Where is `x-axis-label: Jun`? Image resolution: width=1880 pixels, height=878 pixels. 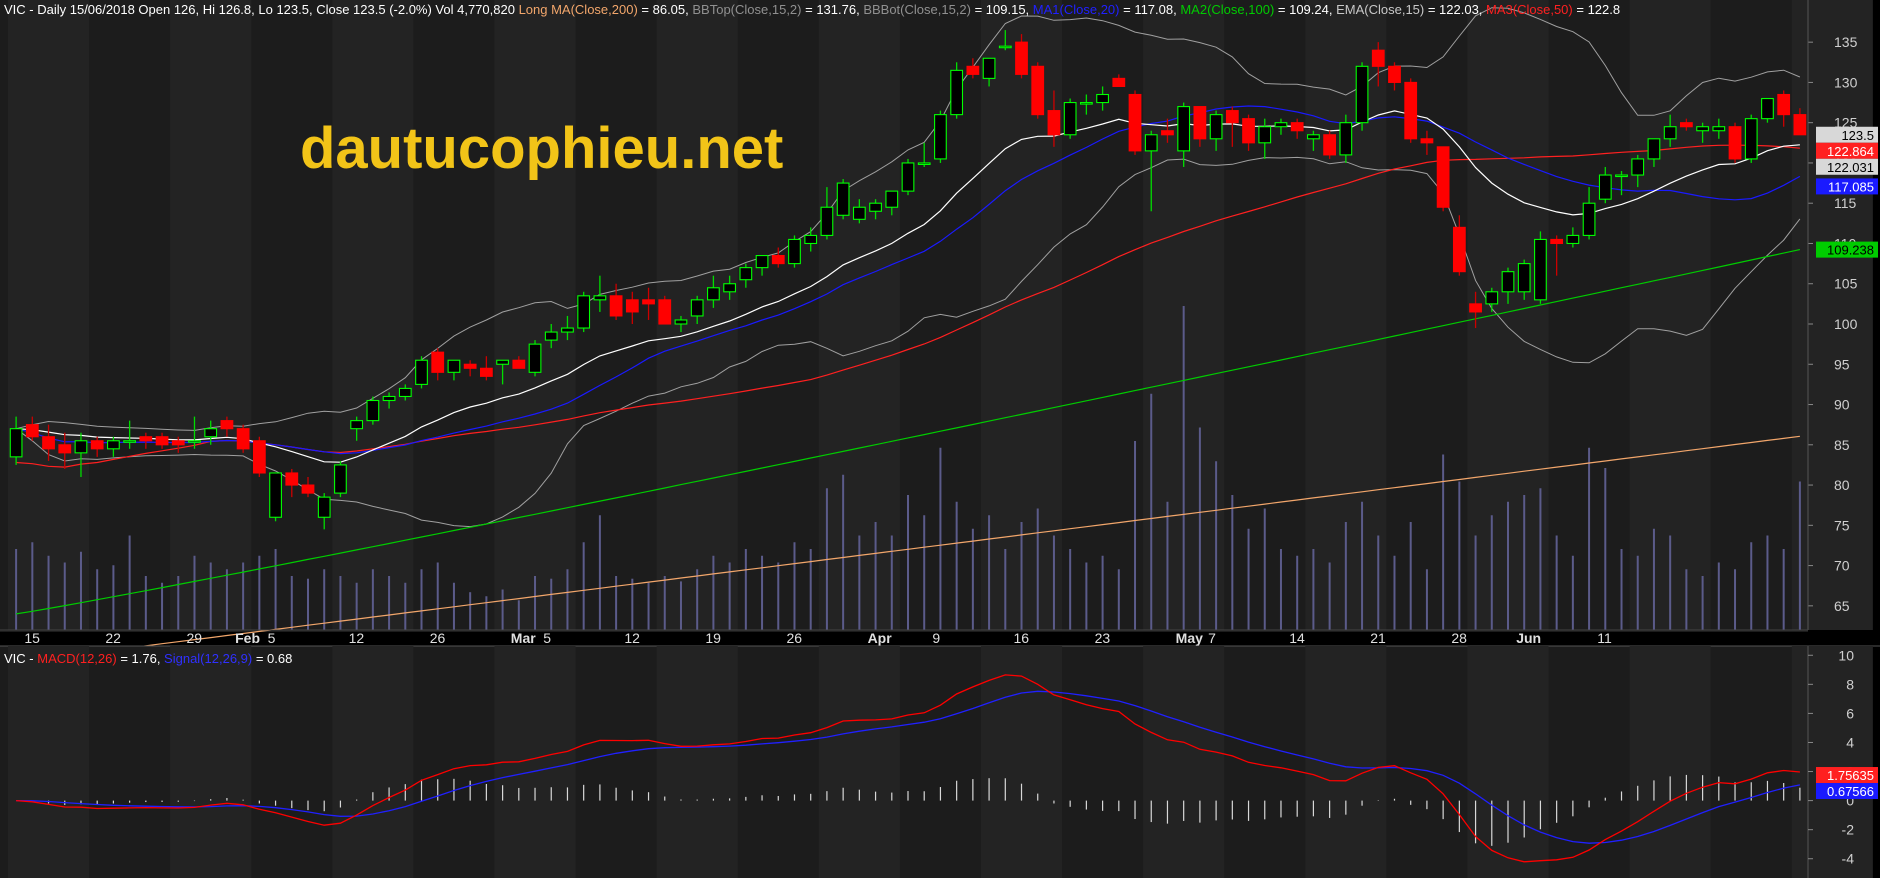
x-axis-label: Jun is located at coordinates (1528, 638).